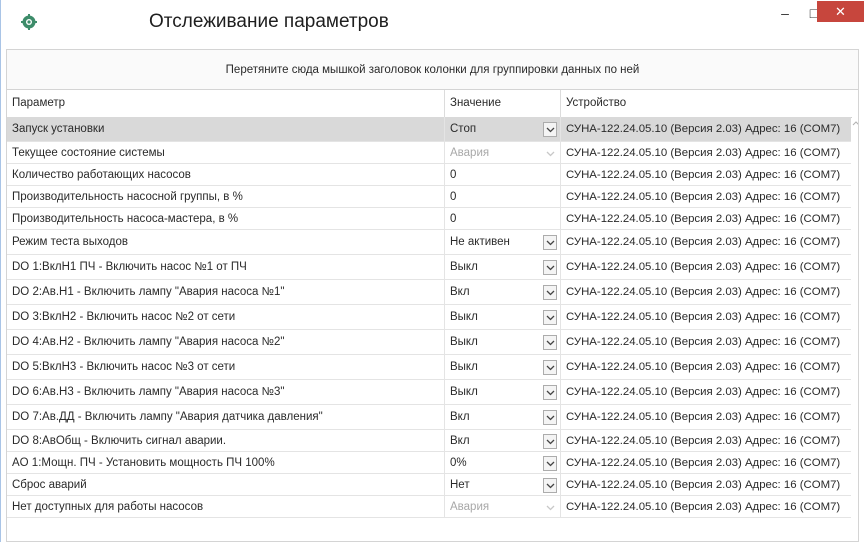 The image size is (864, 542). I want to click on value-select: 0%, so click(503, 463).